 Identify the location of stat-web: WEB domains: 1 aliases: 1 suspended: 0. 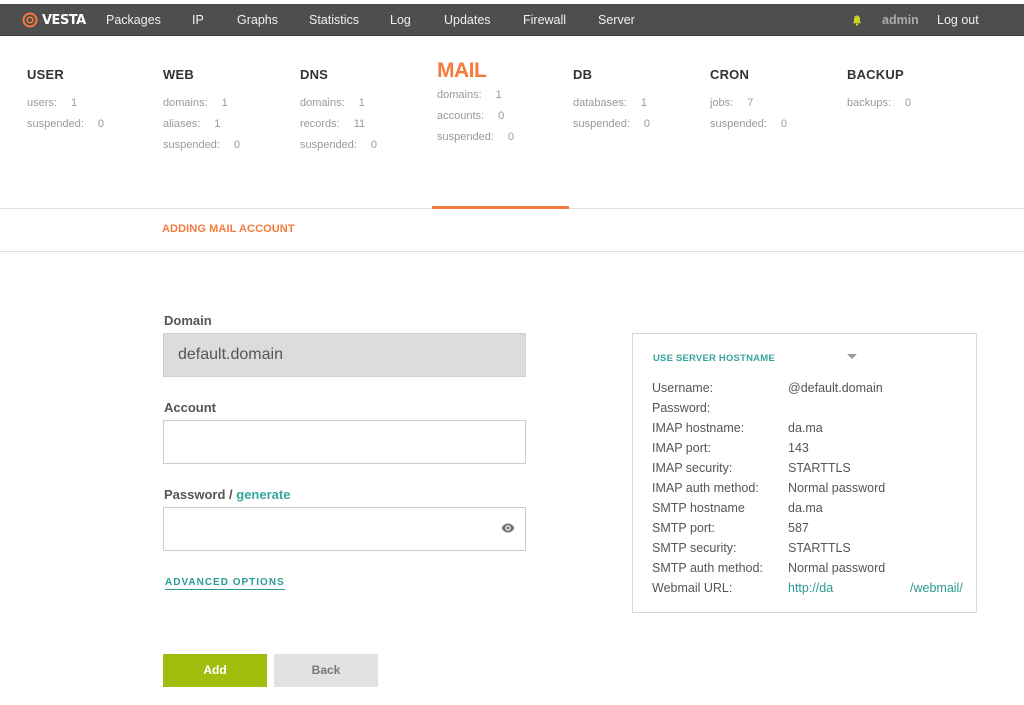
(201, 113).